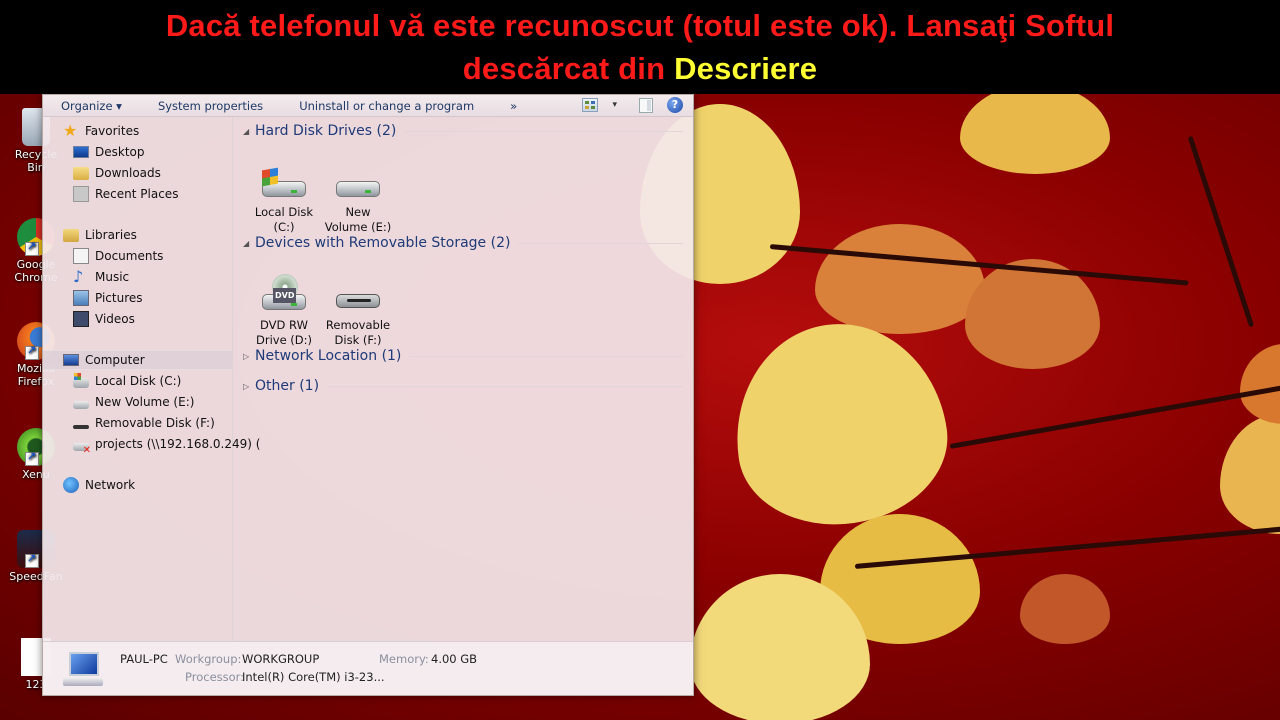 This screenshot has height=720, width=1280. I want to click on documents-icon, so click(81, 256).